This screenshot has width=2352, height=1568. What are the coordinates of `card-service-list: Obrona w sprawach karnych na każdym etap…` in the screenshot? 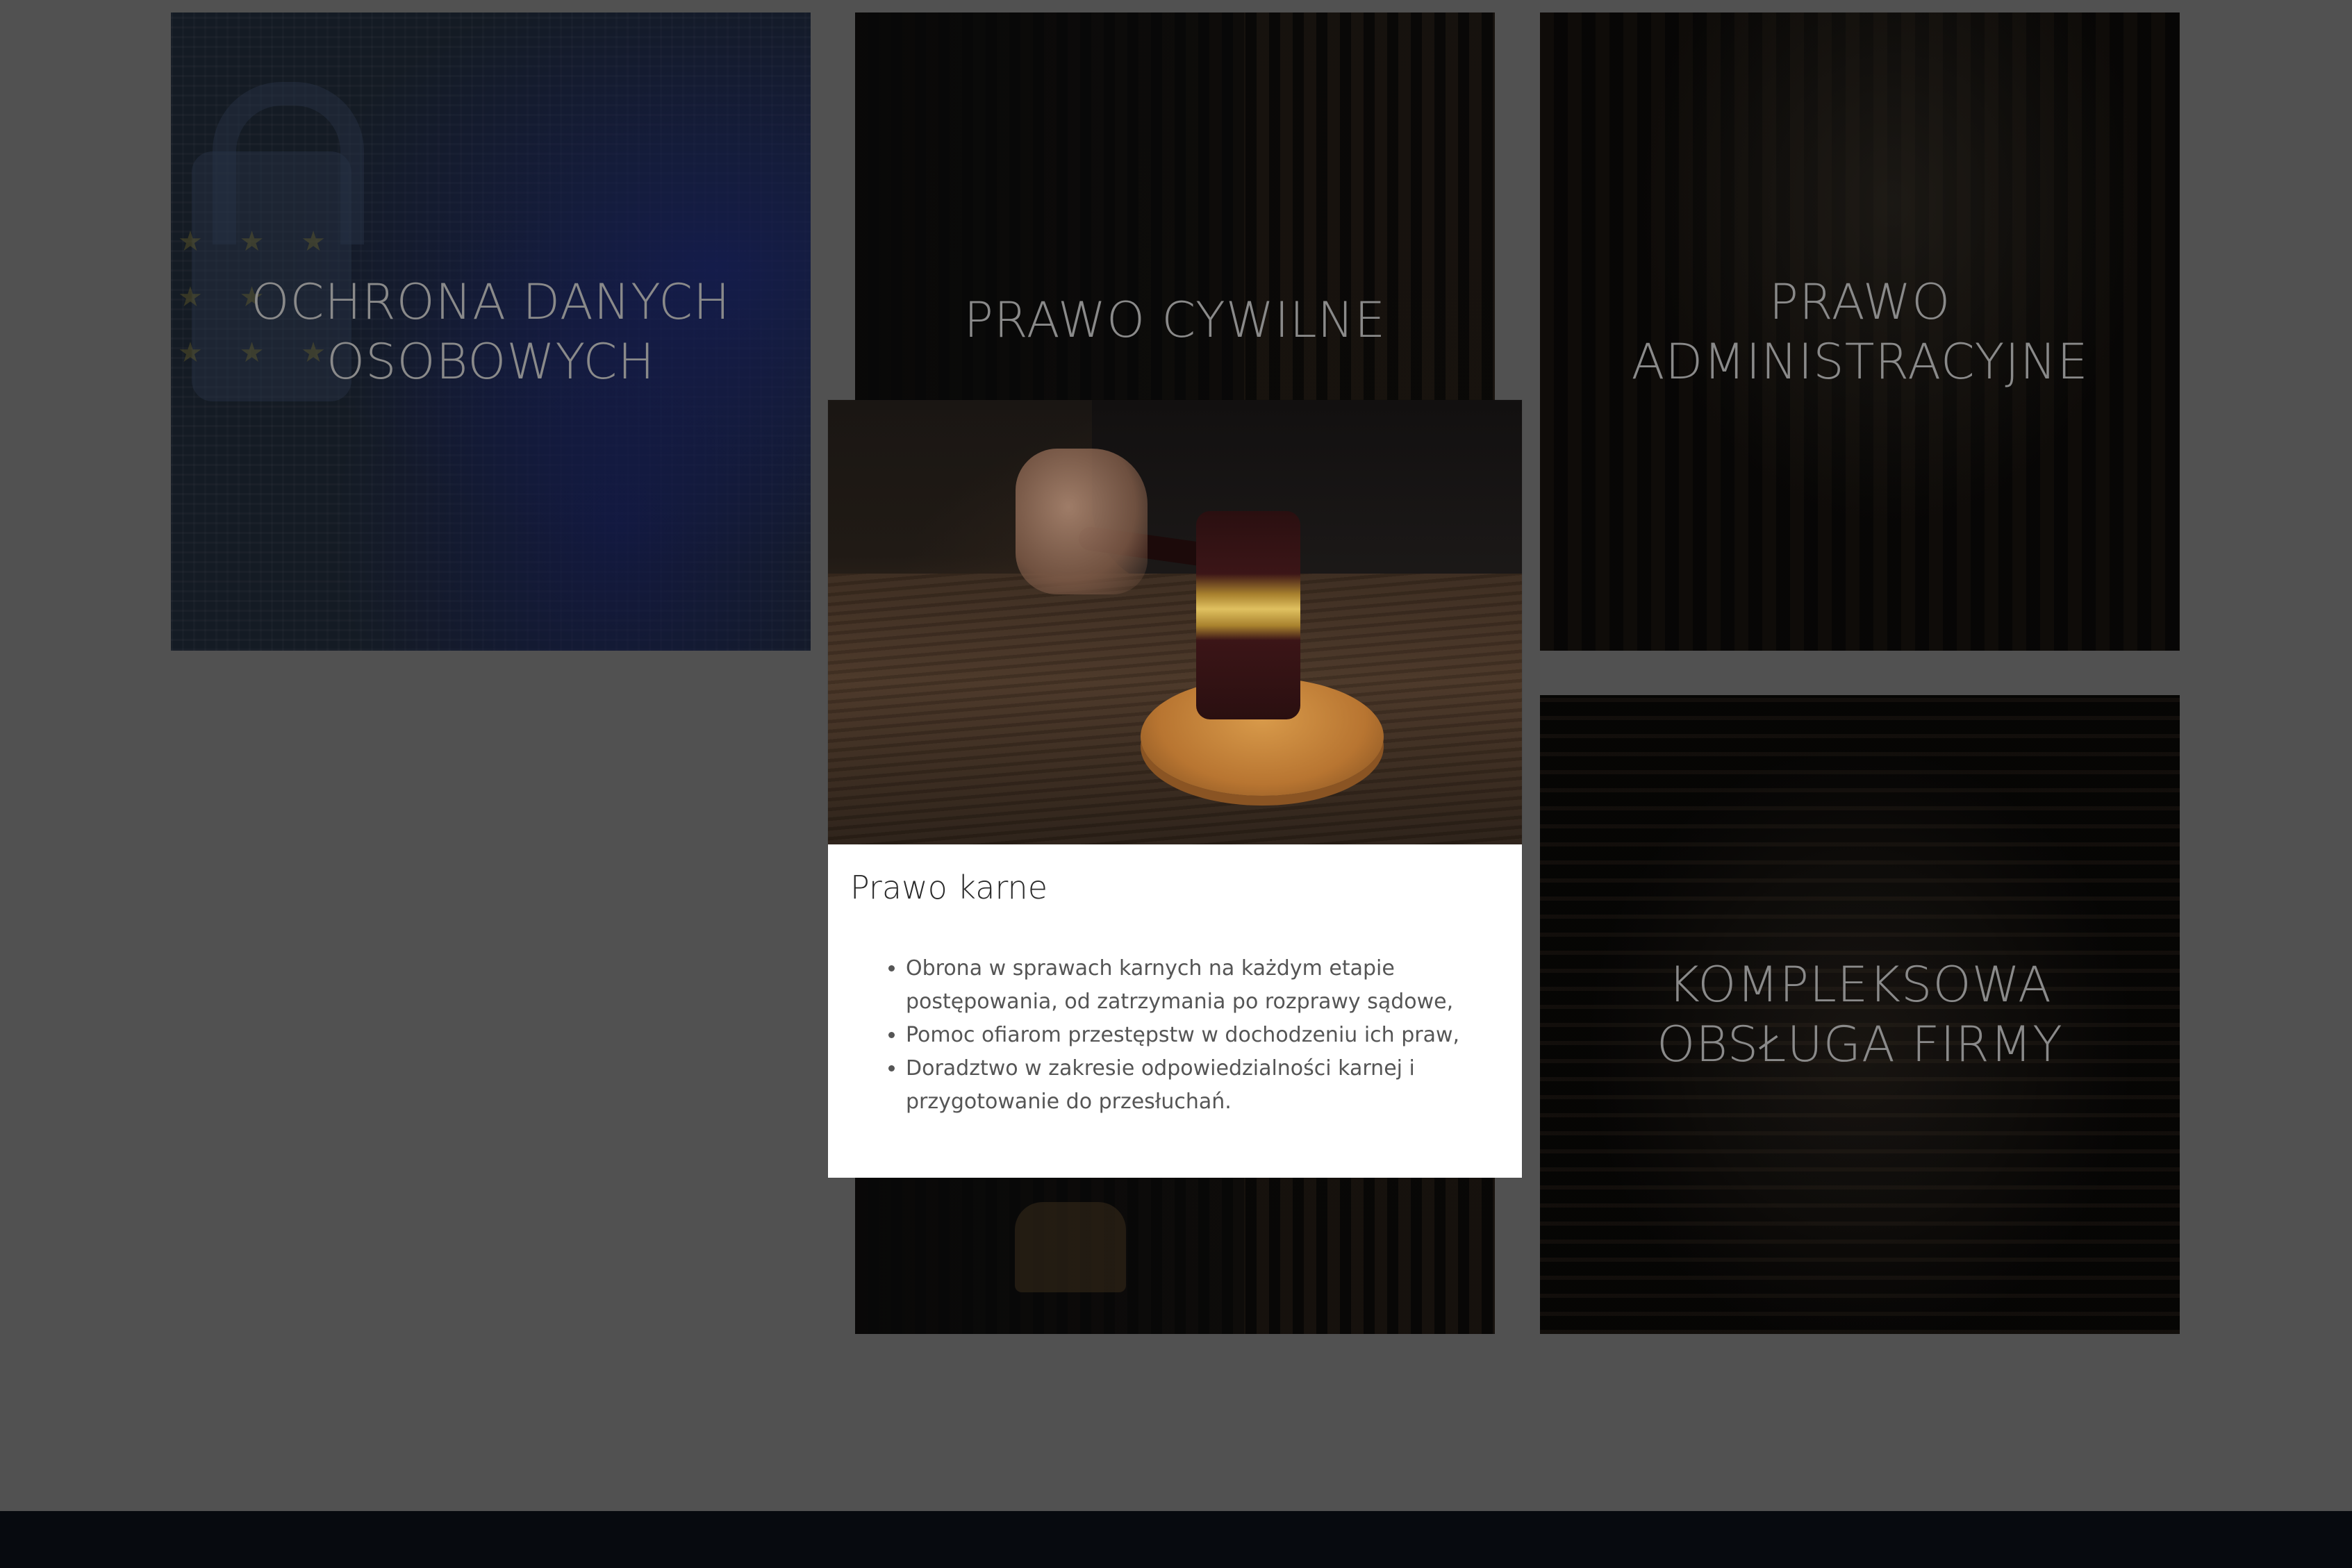 It's located at (1193, 1036).